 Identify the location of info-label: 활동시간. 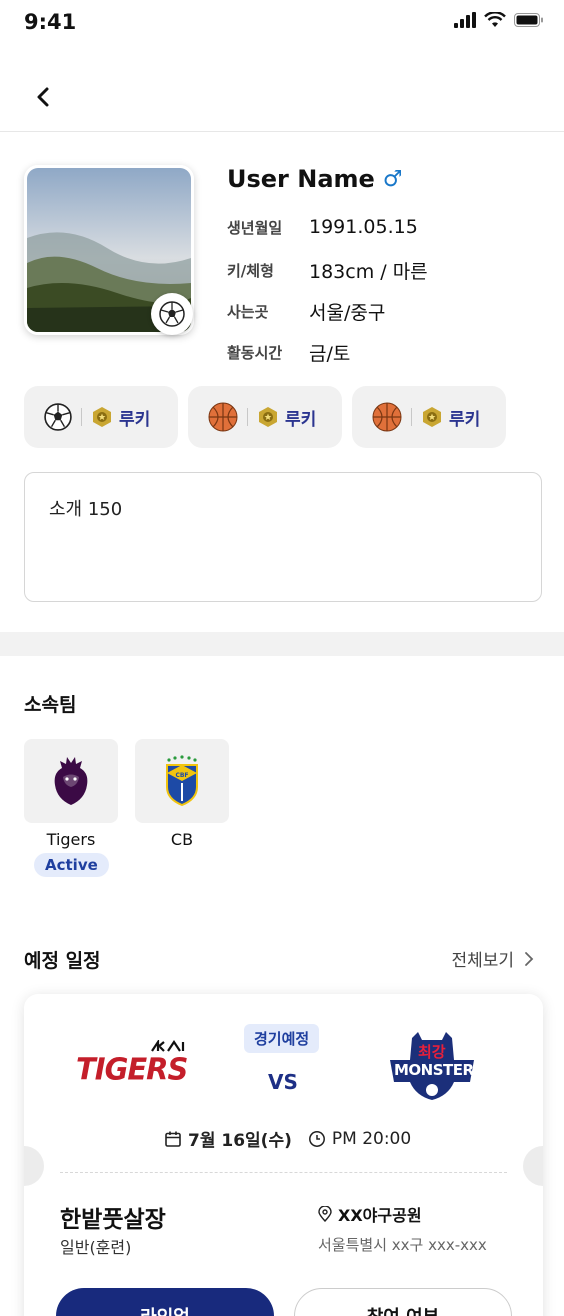
(255, 353).